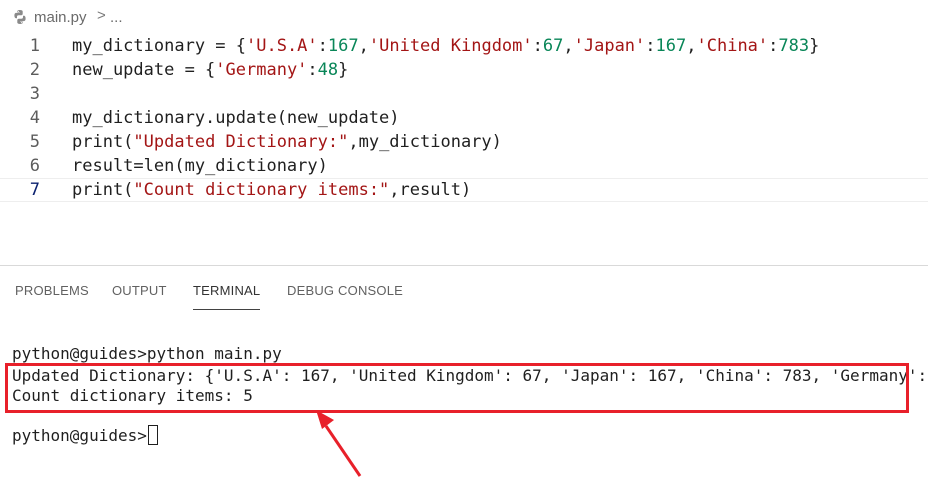 This screenshot has width=928, height=480. I want to click on breadcrumb-file: main.py, so click(60, 17).